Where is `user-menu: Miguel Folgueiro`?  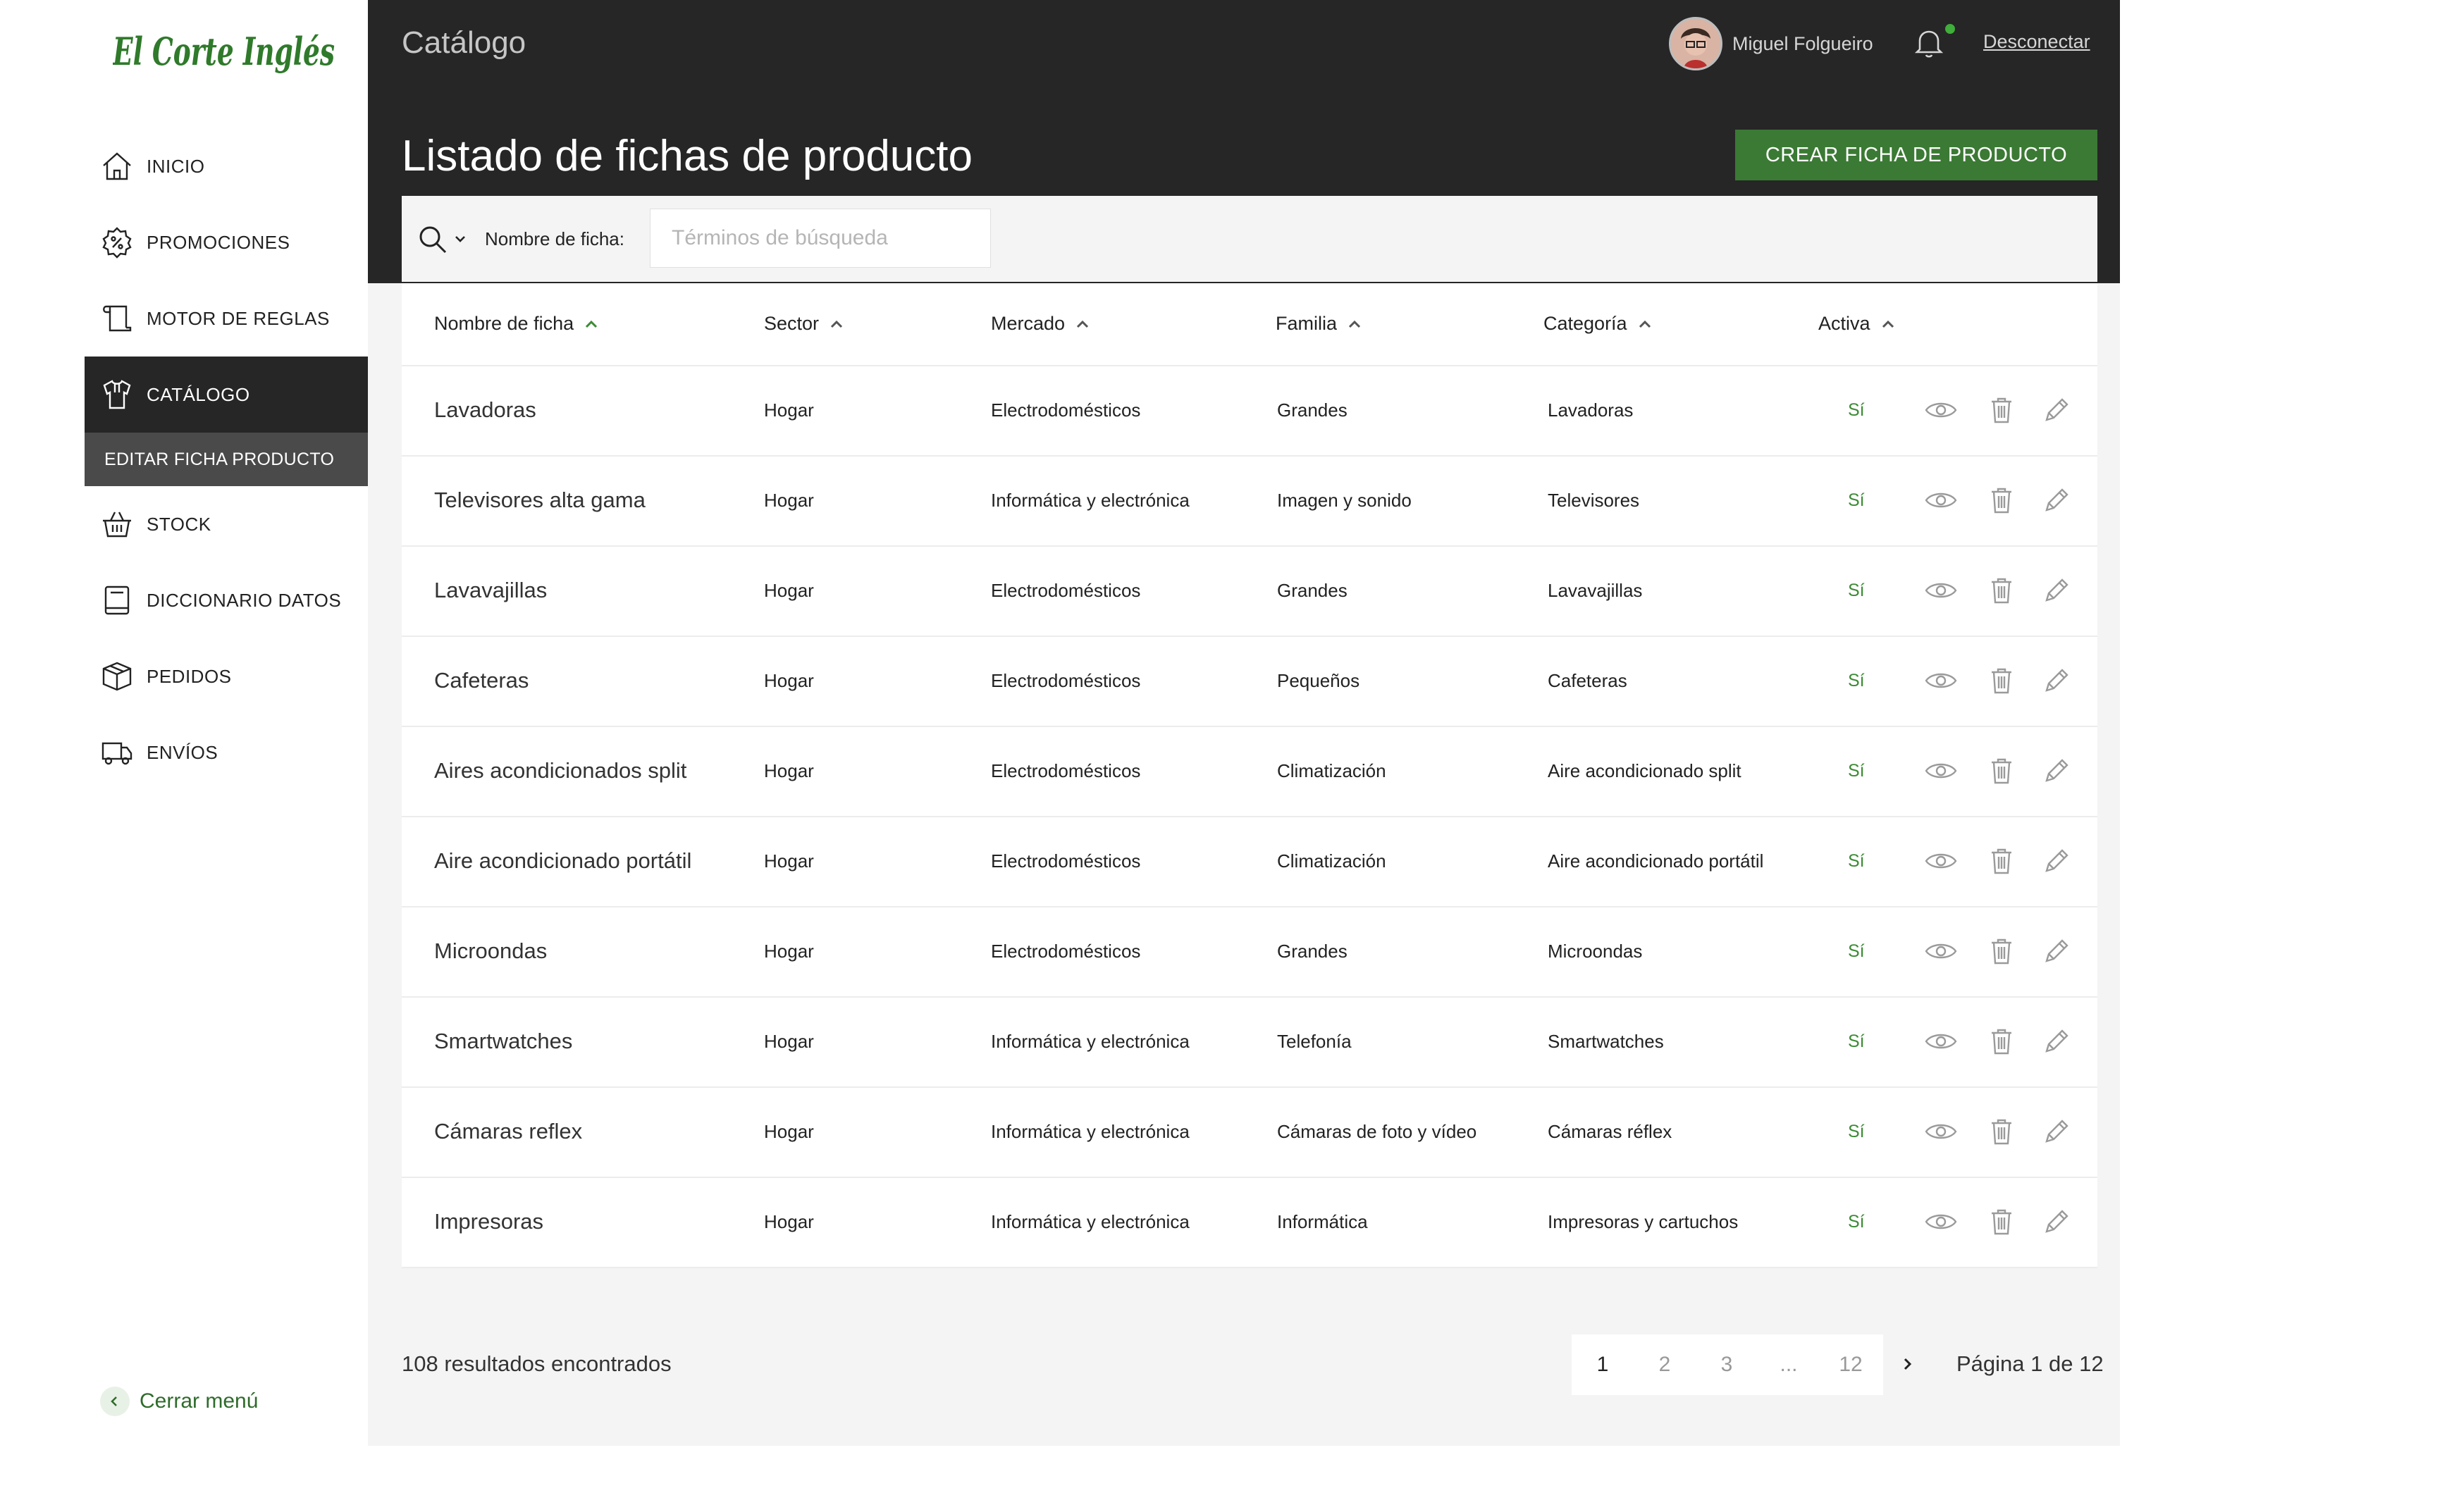
user-menu: Miguel Folgueiro is located at coordinates (1771, 43).